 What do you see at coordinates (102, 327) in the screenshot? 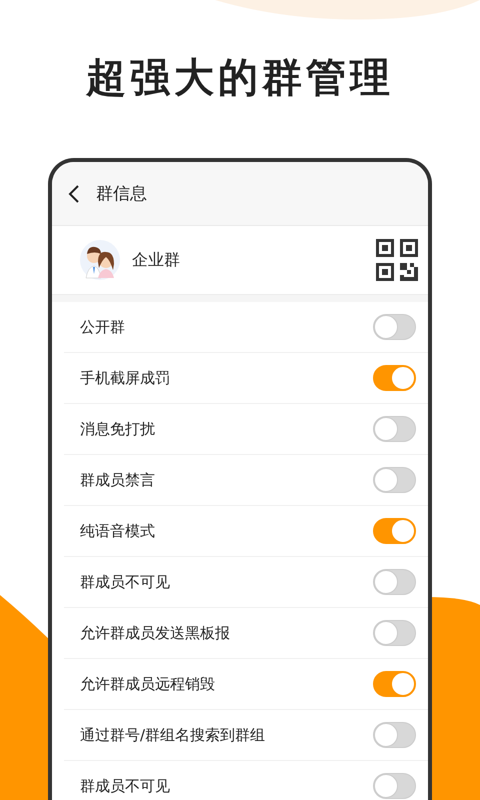
I see `setting-label: 公开群` at bounding box center [102, 327].